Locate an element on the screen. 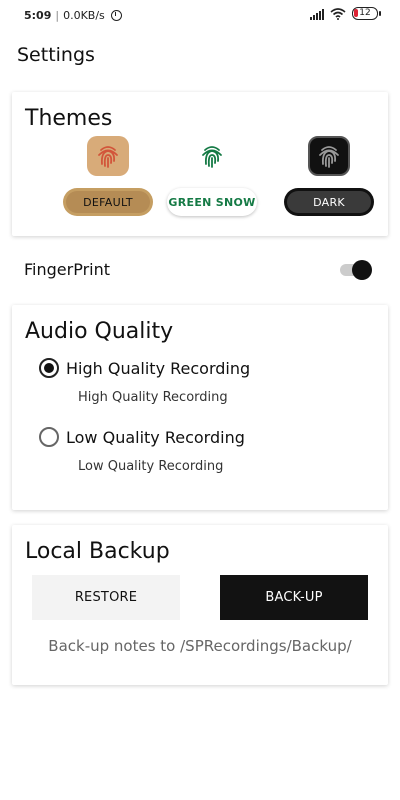 The width and height of the screenshot is (400, 800). theme-button-green-snow: GREEN SNOW is located at coordinates (212, 202).